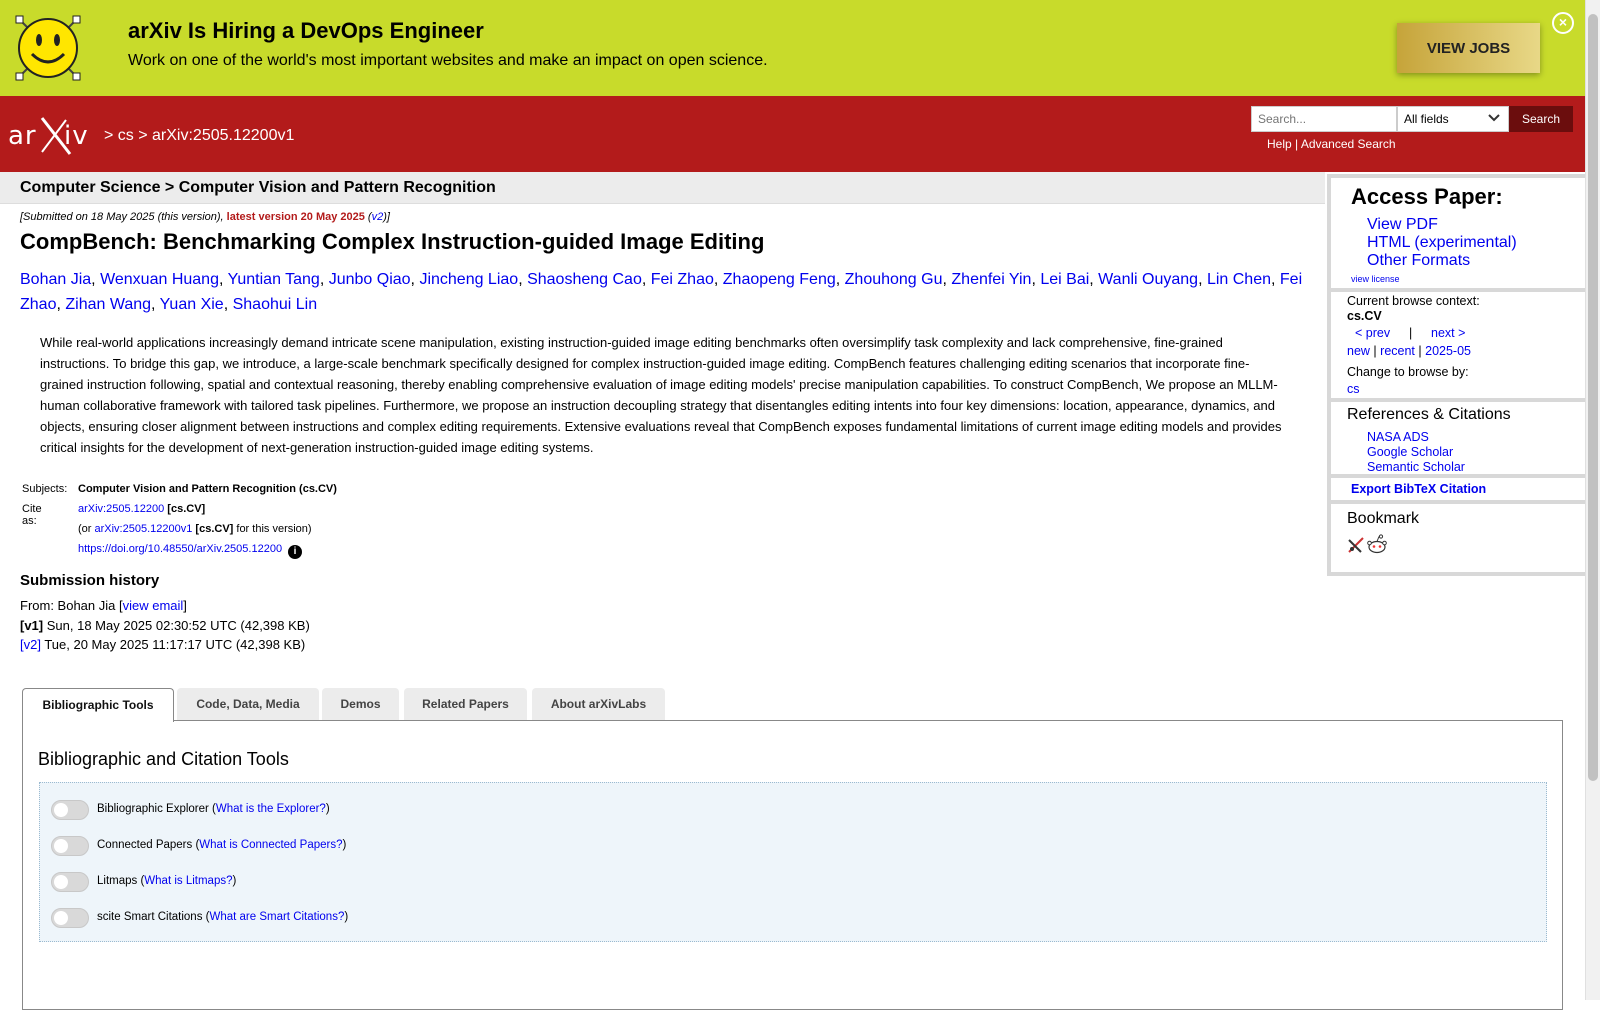  Describe the element at coordinates (991, 279) in the screenshot. I see `author-link: Zhenfei Yin` at that location.